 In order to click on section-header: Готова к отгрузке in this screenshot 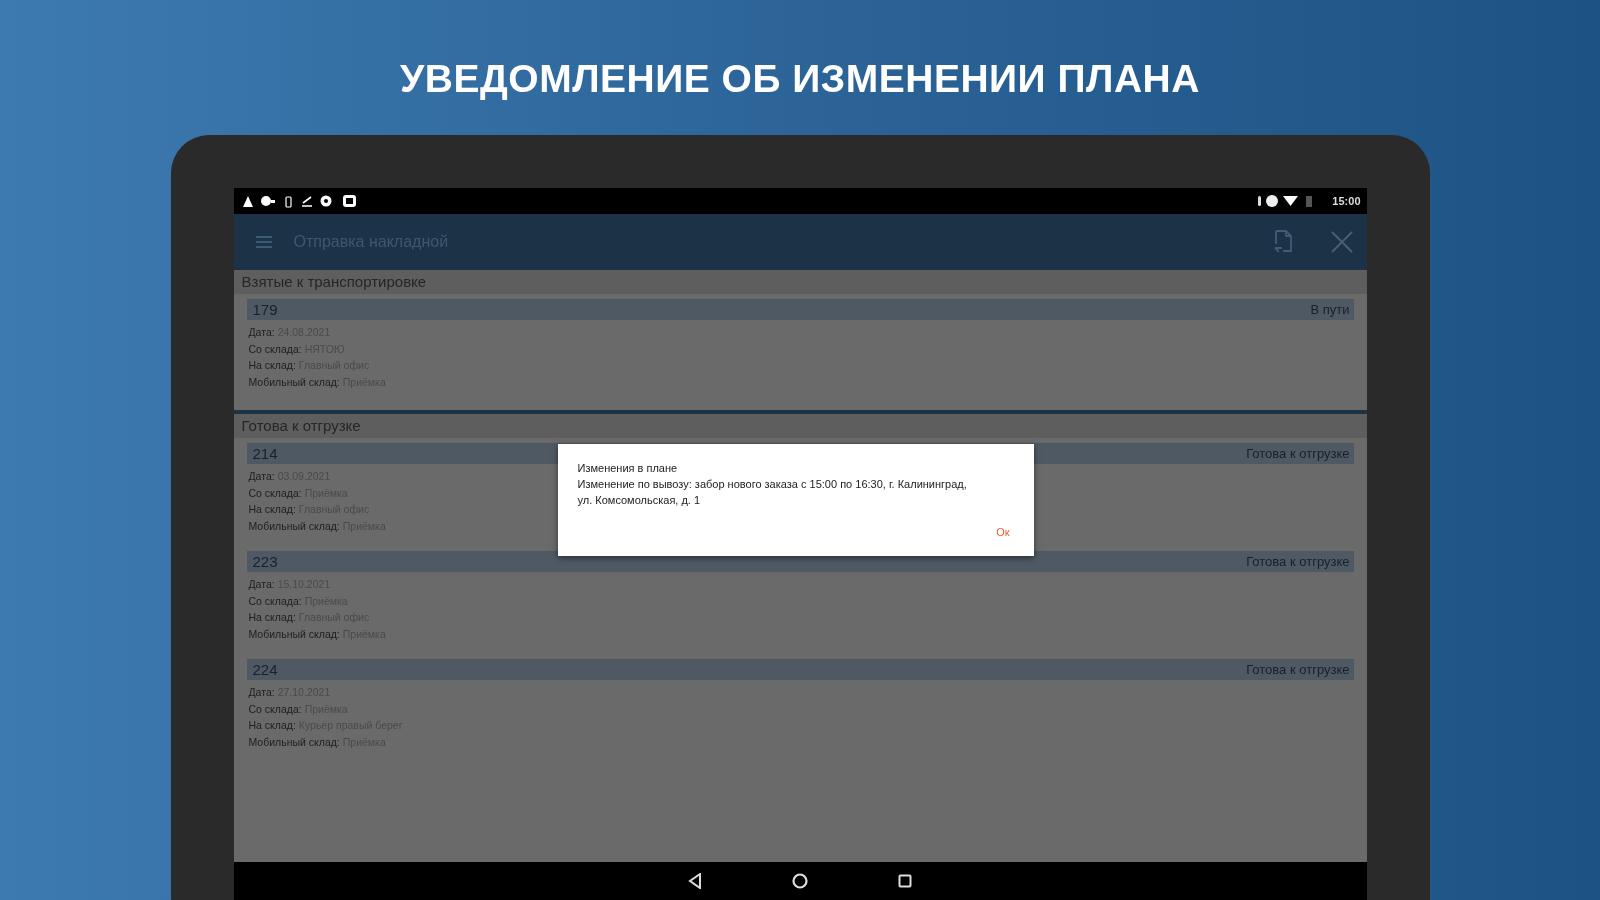, I will do `click(800, 426)`.